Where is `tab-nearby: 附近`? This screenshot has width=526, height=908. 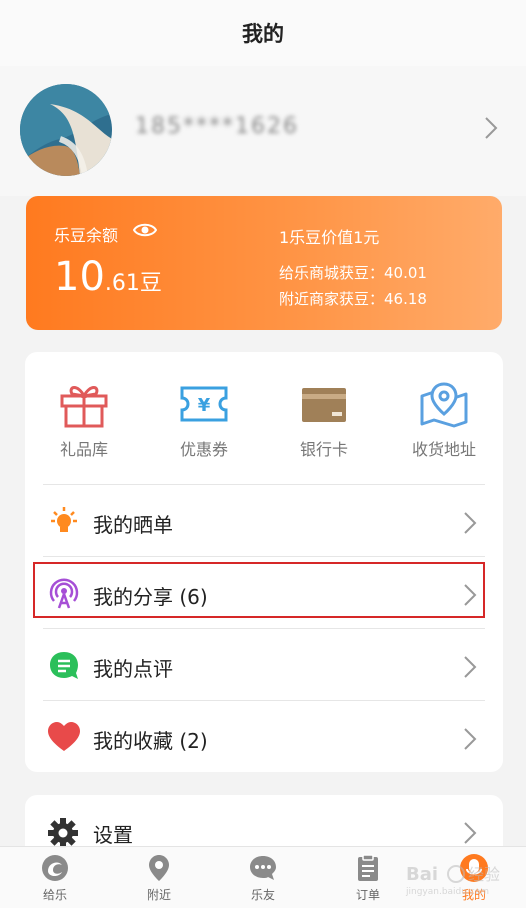
tab-nearby: 附近 is located at coordinates (159, 877).